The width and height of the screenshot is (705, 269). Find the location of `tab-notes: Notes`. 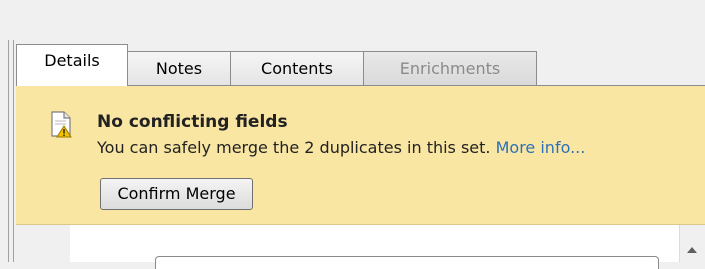

tab-notes: Notes is located at coordinates (179, 68).